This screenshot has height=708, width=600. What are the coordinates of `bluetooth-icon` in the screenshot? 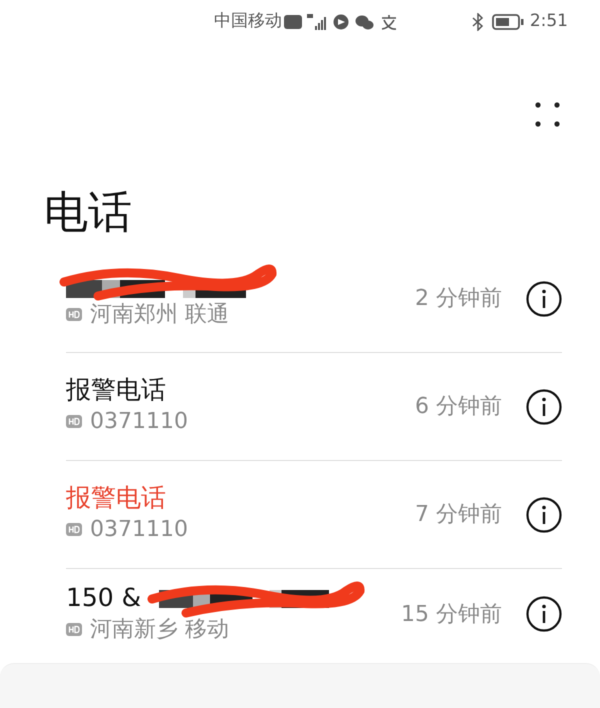 It's located at (477, 22).